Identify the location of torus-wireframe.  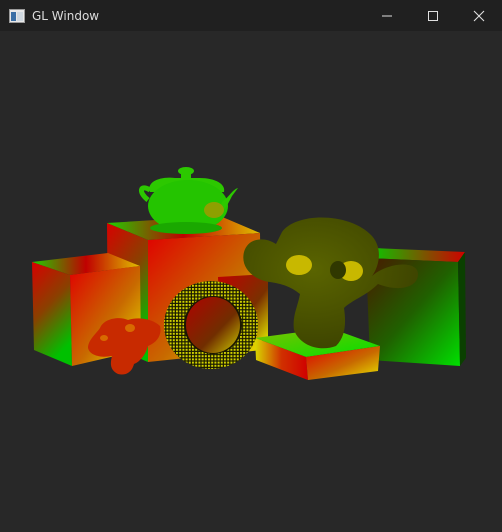
(211, 325).